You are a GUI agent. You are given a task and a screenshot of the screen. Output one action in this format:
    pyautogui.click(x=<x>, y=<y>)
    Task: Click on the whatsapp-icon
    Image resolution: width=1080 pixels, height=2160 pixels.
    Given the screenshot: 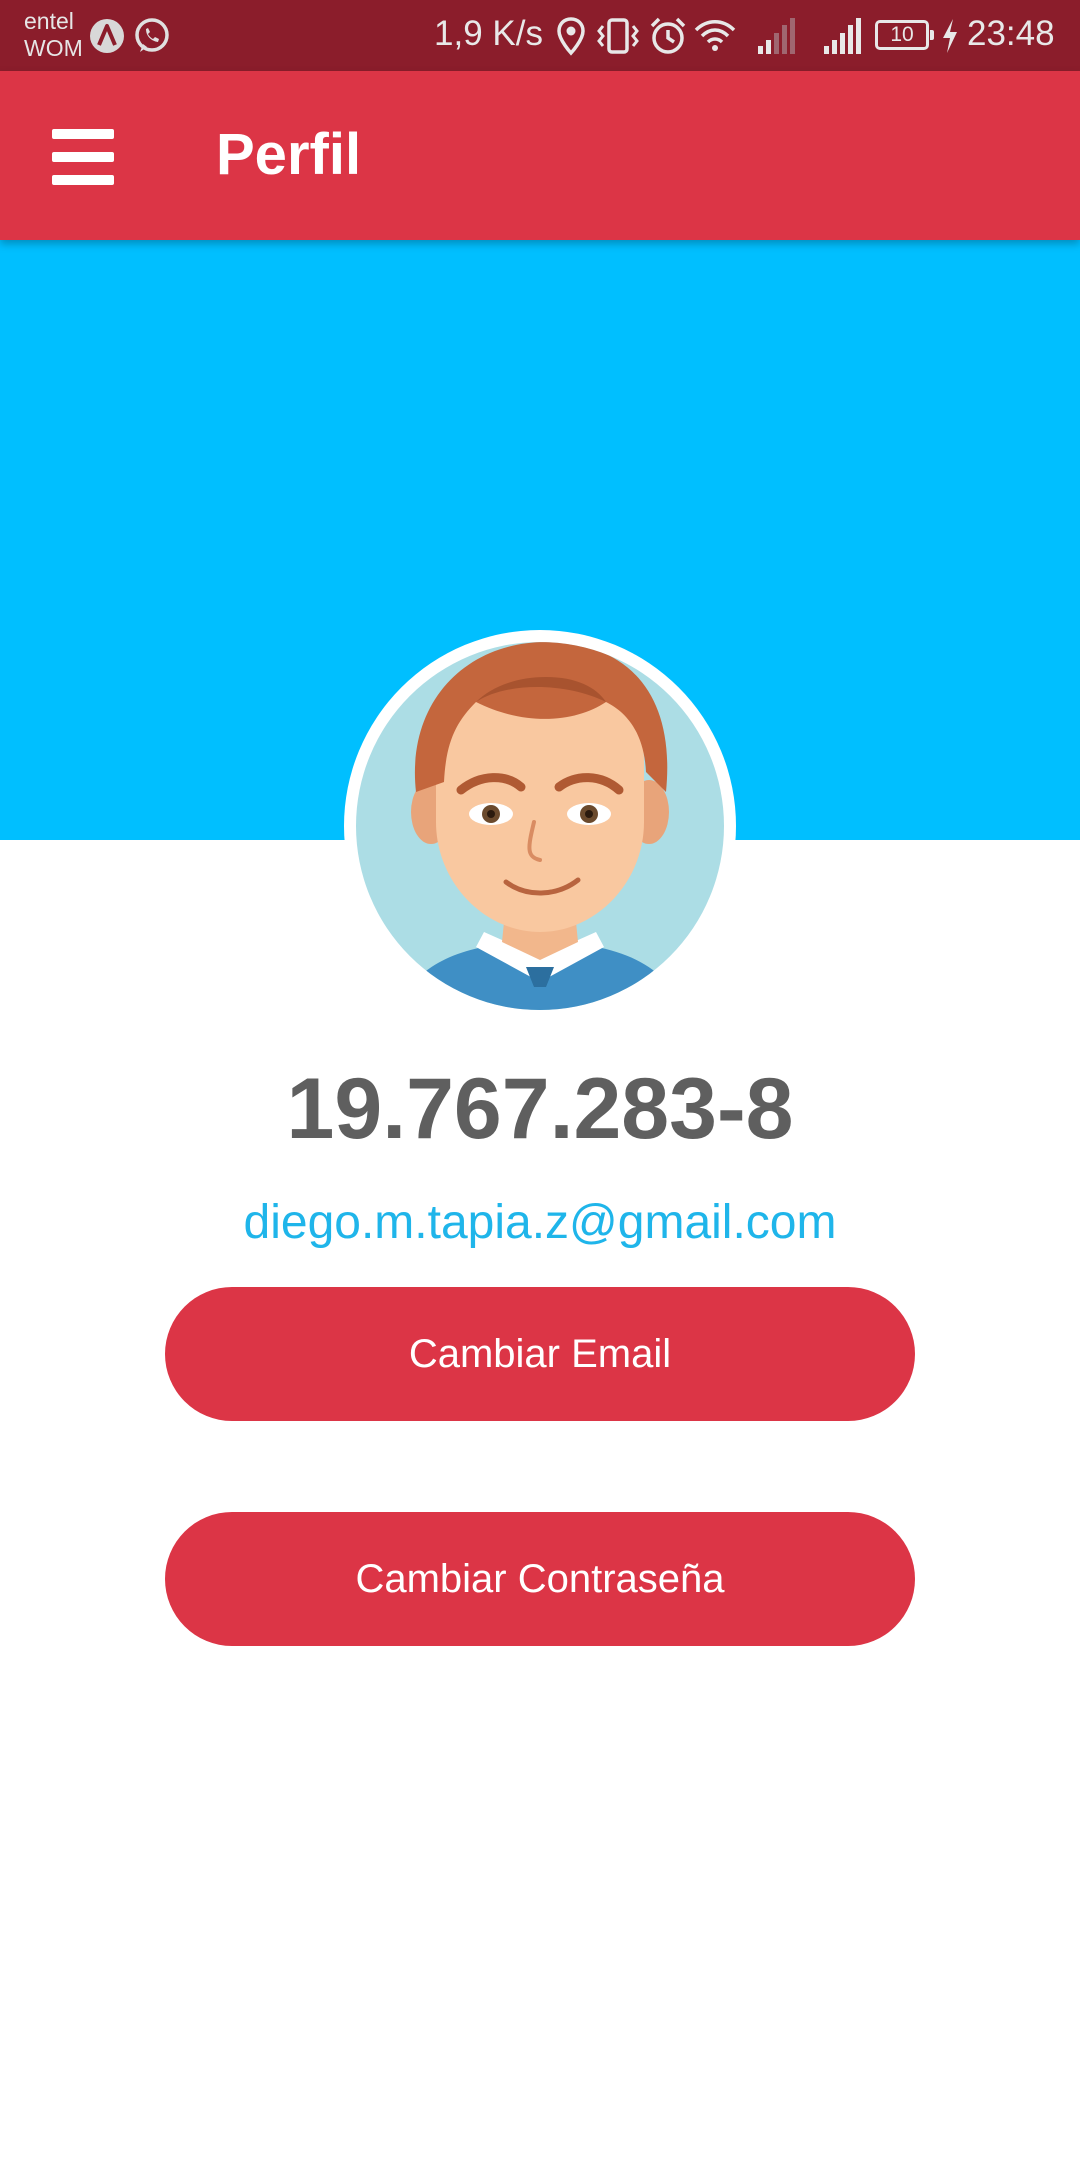 What is the action you would take?
    pyautogui.click(x=152, y=35)
    